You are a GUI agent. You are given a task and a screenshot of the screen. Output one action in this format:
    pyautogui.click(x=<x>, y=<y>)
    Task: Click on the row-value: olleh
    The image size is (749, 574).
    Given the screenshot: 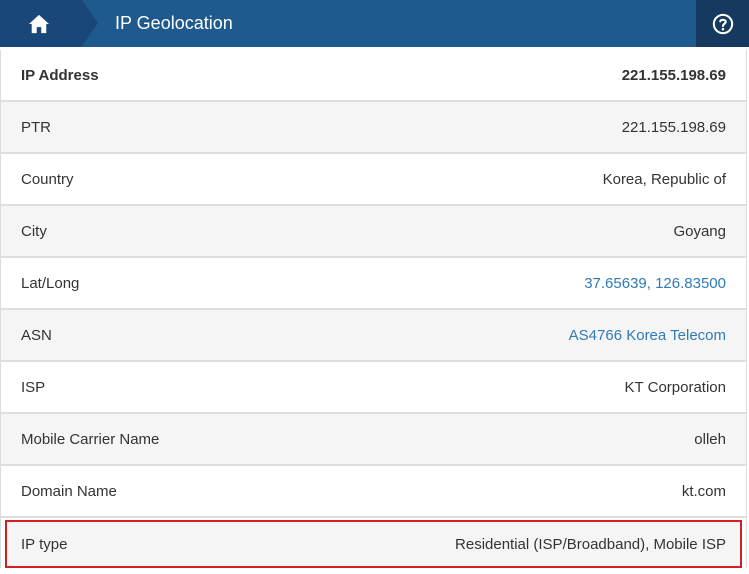 What is the action you would take?
    pyautogui.click(x=710, y=439)
    